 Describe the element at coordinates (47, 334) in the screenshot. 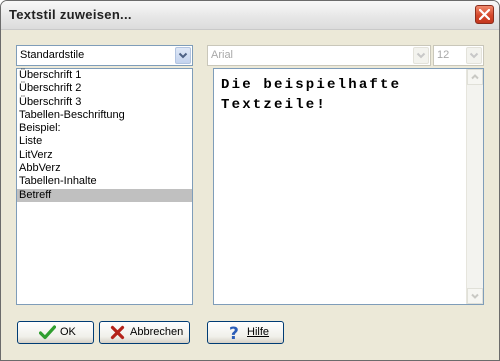

I see `checkmark-icon` at that location.